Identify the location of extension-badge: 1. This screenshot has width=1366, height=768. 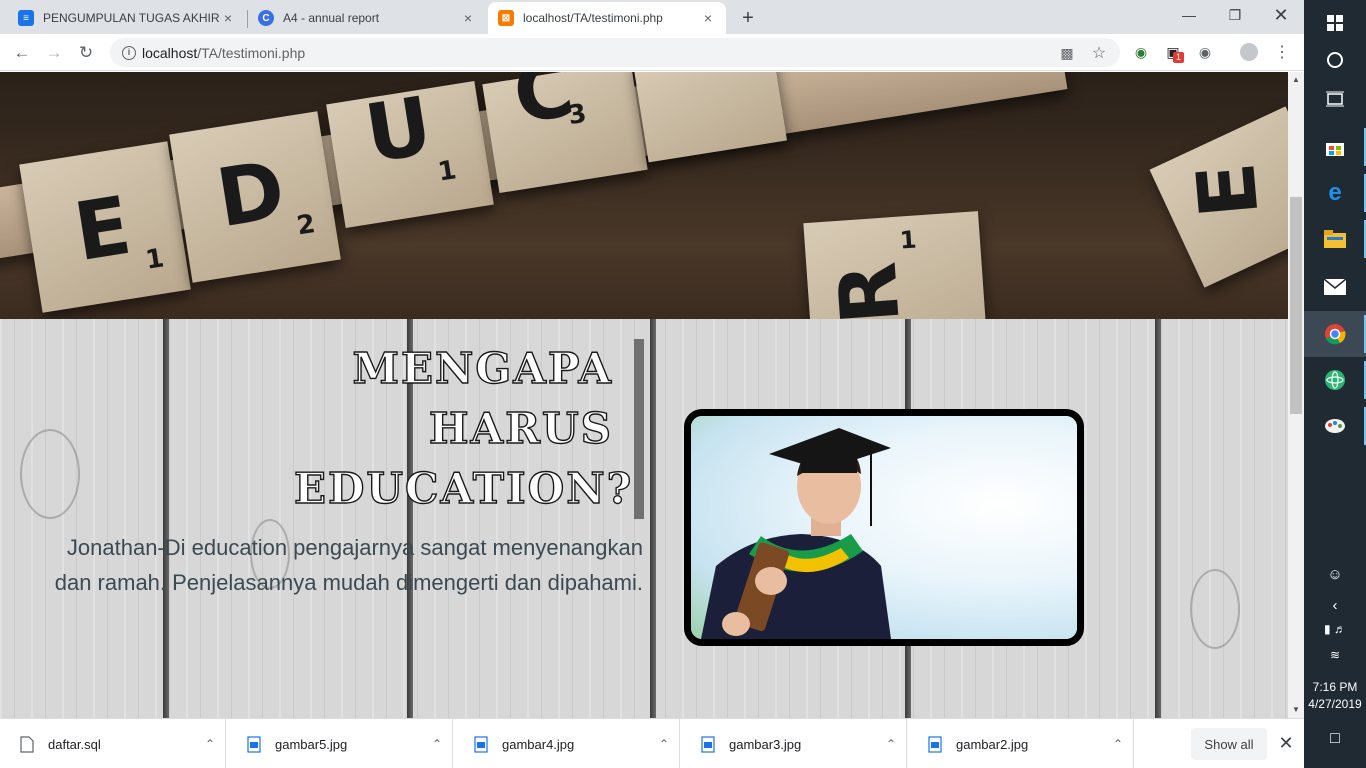
(1178, 57).